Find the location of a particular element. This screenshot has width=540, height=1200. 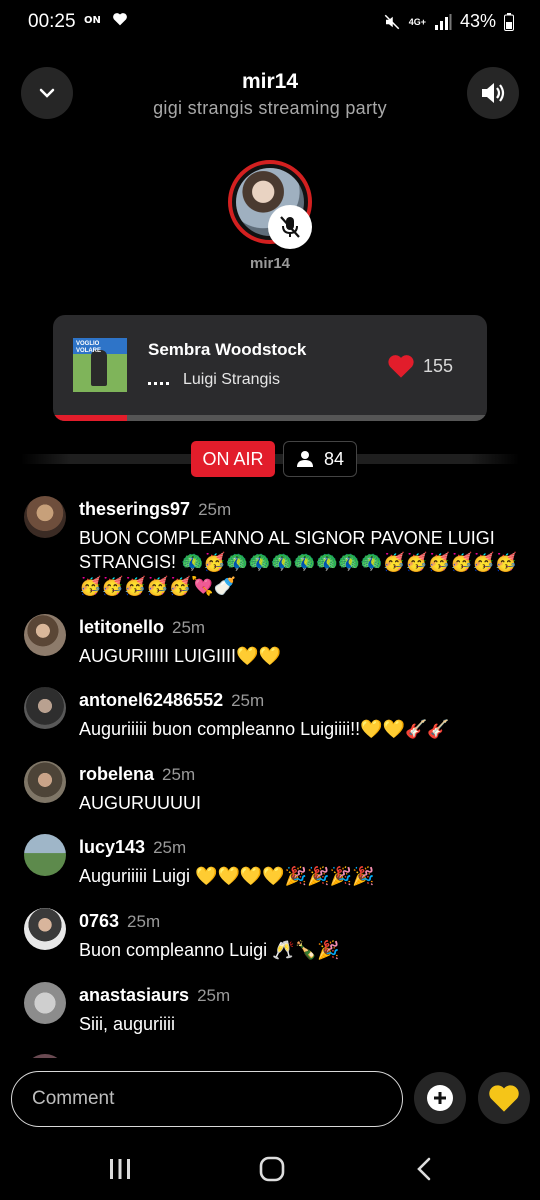

room-title: gigi strangis streaming party is located at coordinates (270, 108).